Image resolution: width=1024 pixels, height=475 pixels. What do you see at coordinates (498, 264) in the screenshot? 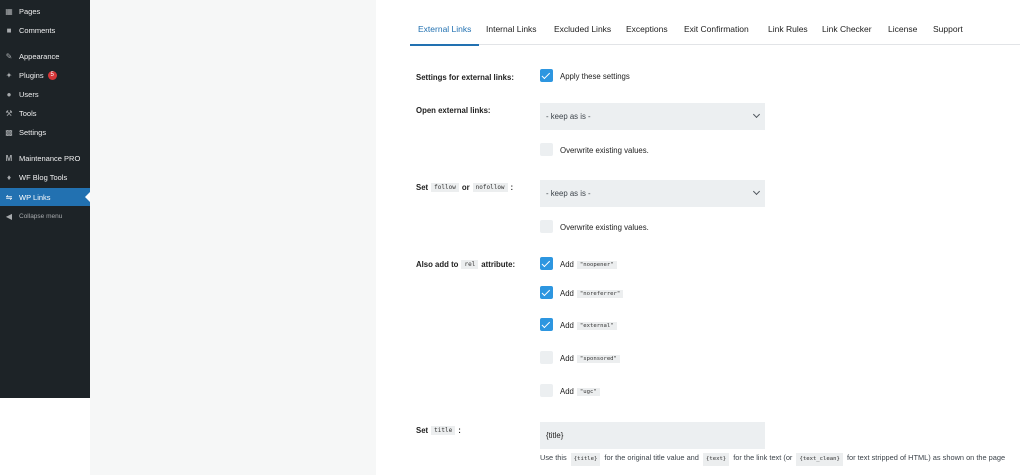
I see `rel-suffix: attribute:` at bounding box center [498, 264].